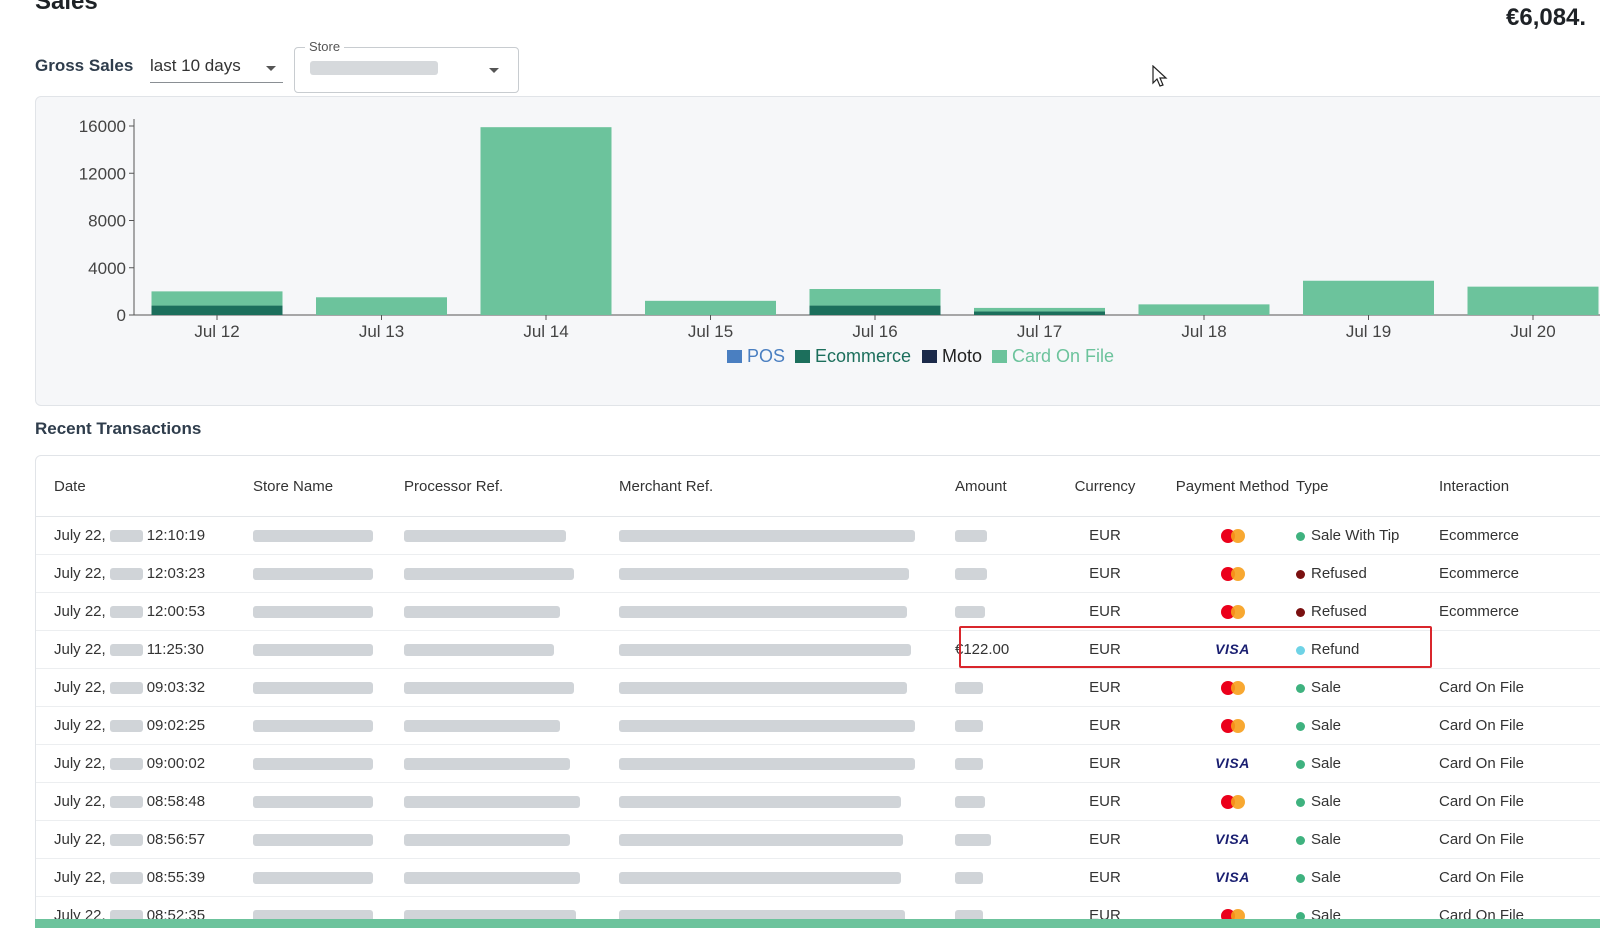 The height and width of the screenshot is (937, 1600). I want to click on date-time: 08:56:57, so click(176, 839).